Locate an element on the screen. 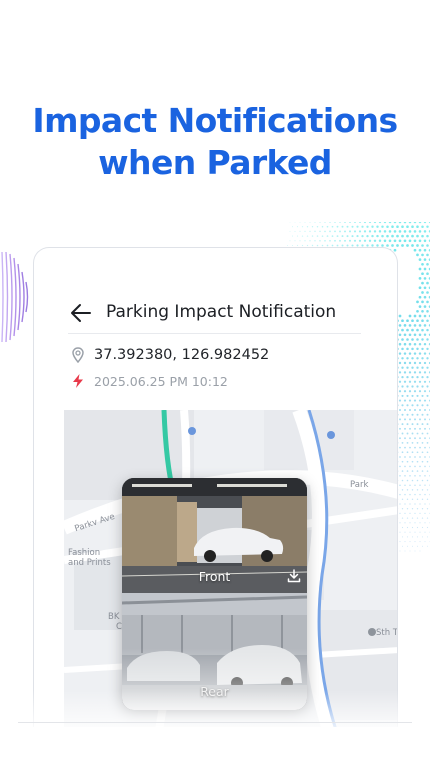  front-camera-label: Front is located at coordinates (214, 576).